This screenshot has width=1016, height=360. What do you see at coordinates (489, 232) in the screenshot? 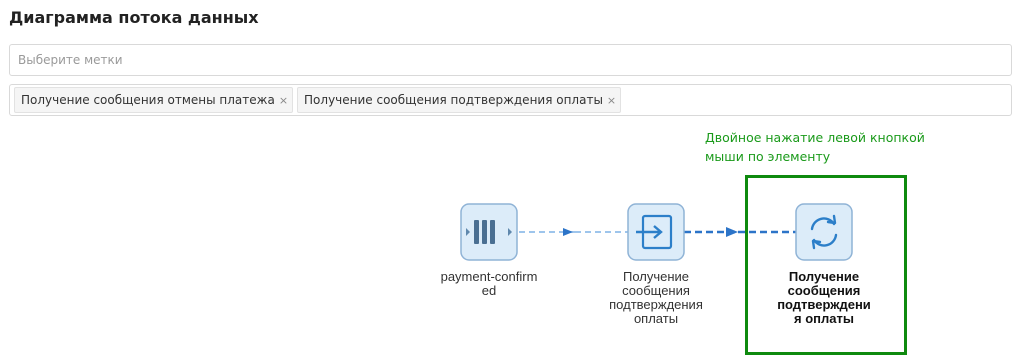
I see `node-queue` at bounding box center [489, 232].